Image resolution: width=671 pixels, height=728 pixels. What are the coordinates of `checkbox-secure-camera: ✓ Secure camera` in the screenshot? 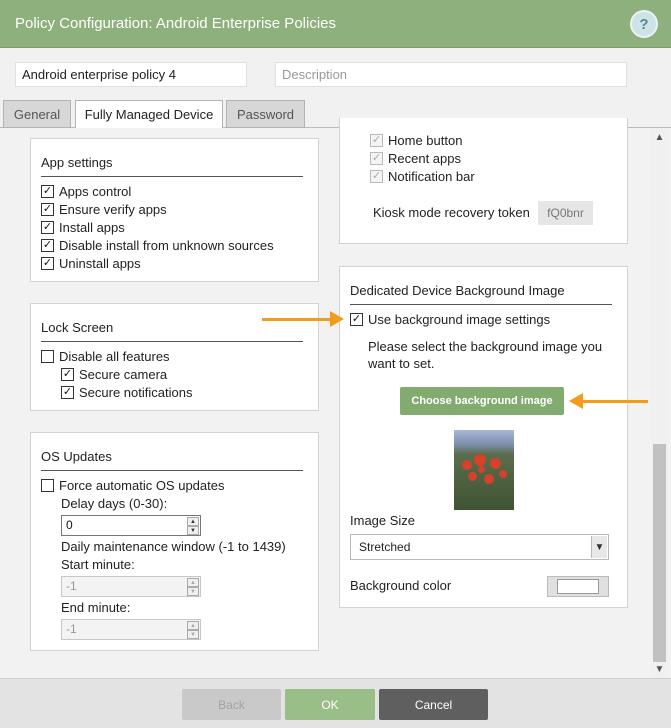 It's located at (114, 374).